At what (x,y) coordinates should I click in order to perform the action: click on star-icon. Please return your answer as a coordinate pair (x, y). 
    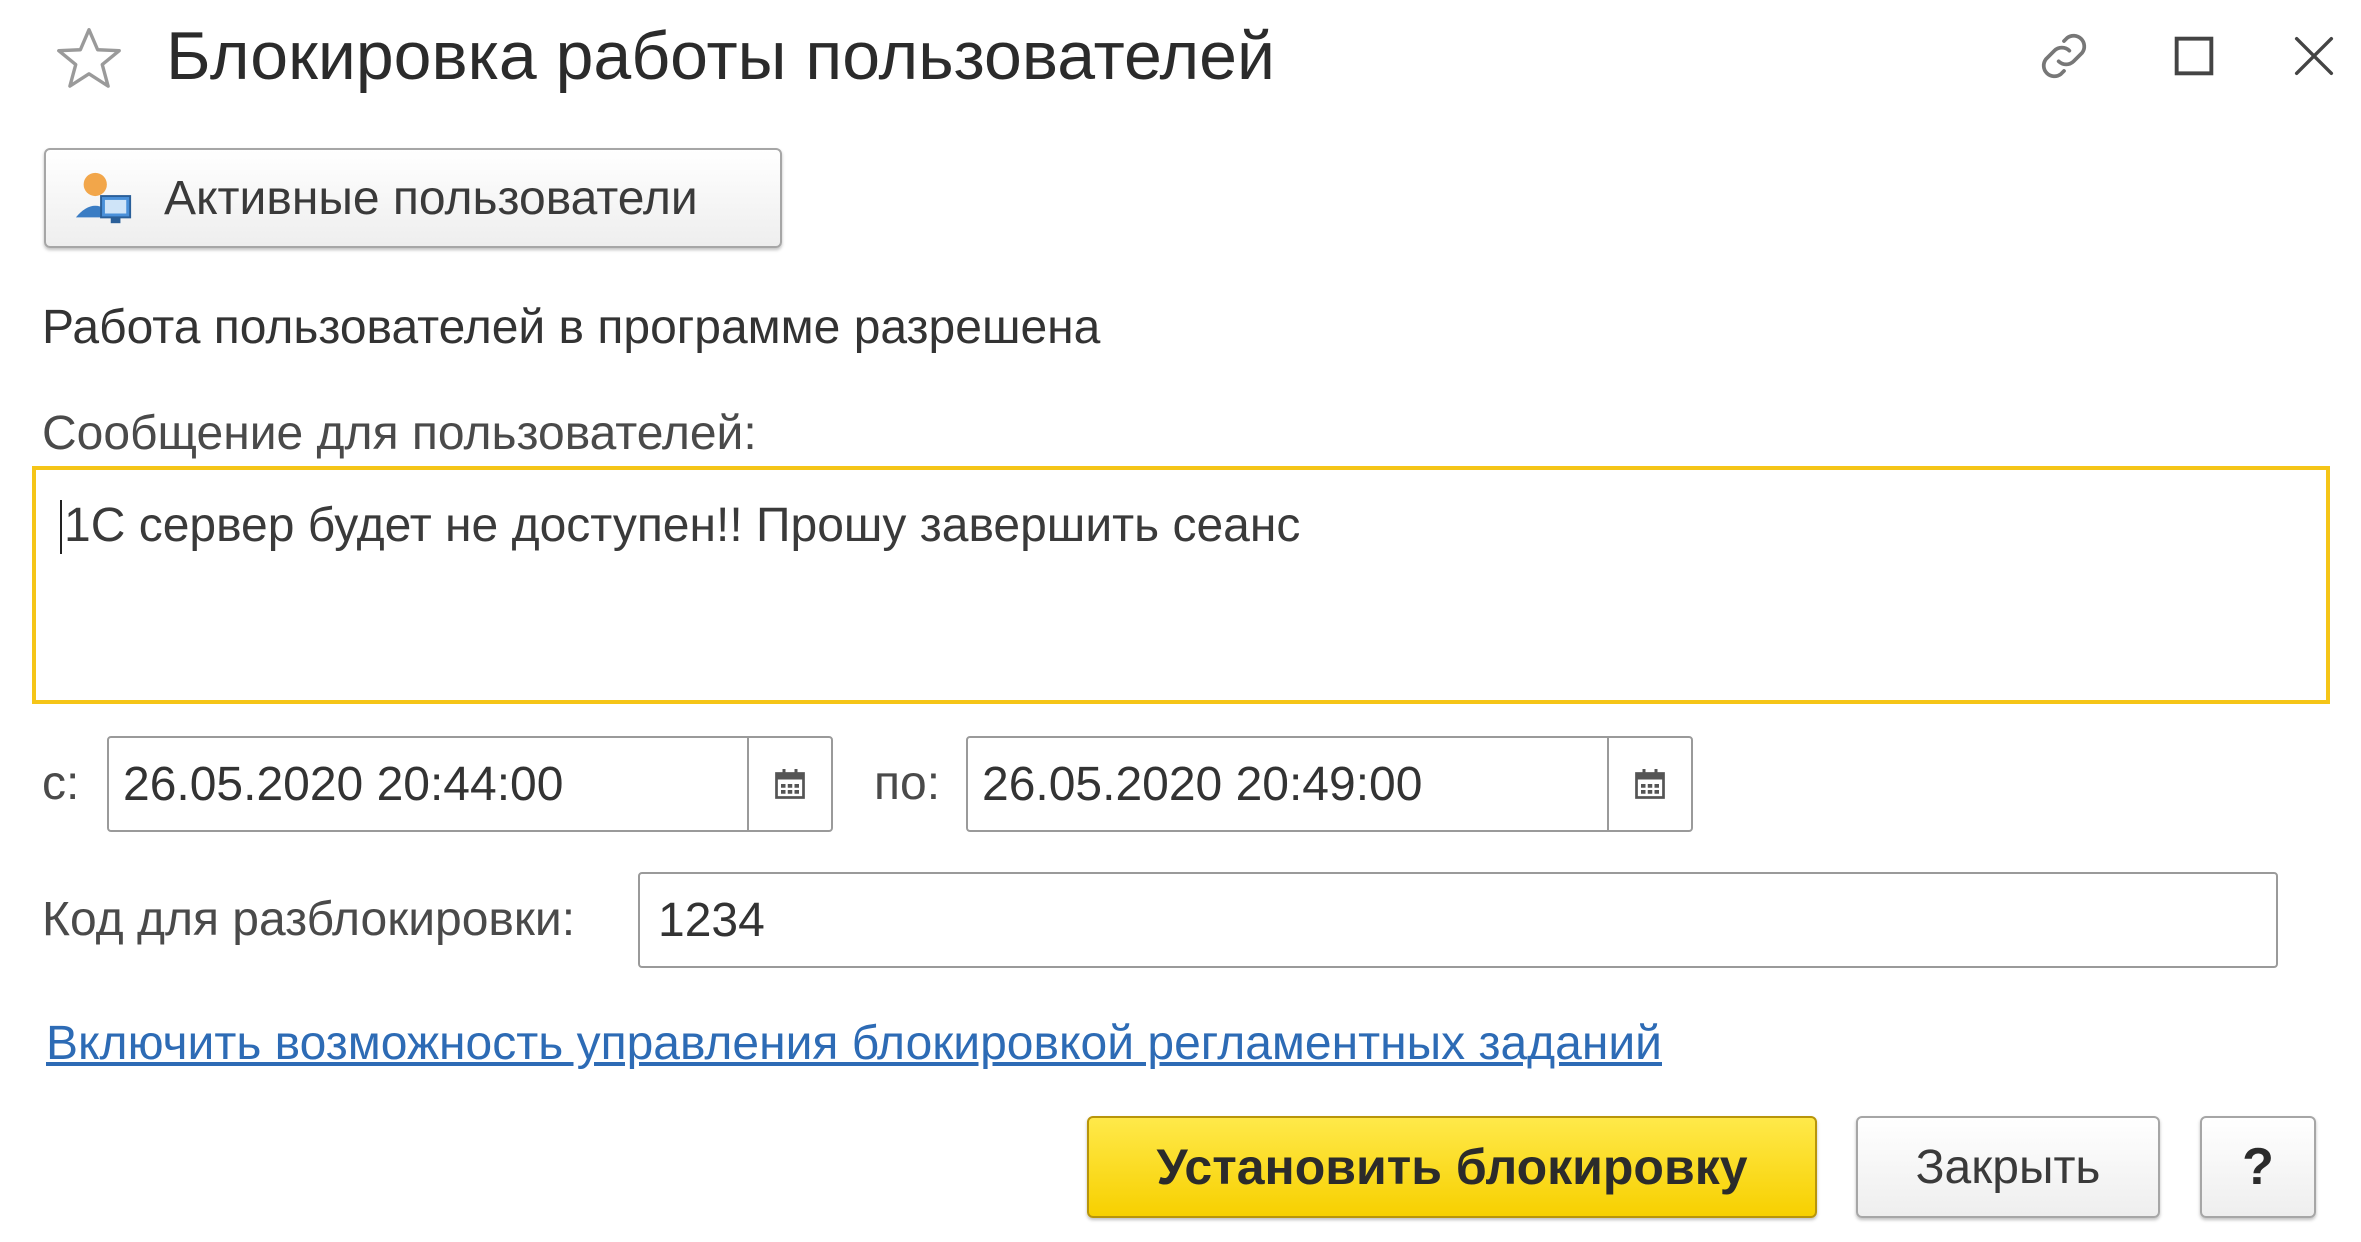
    Looking at the image, I should click on (89, 59).